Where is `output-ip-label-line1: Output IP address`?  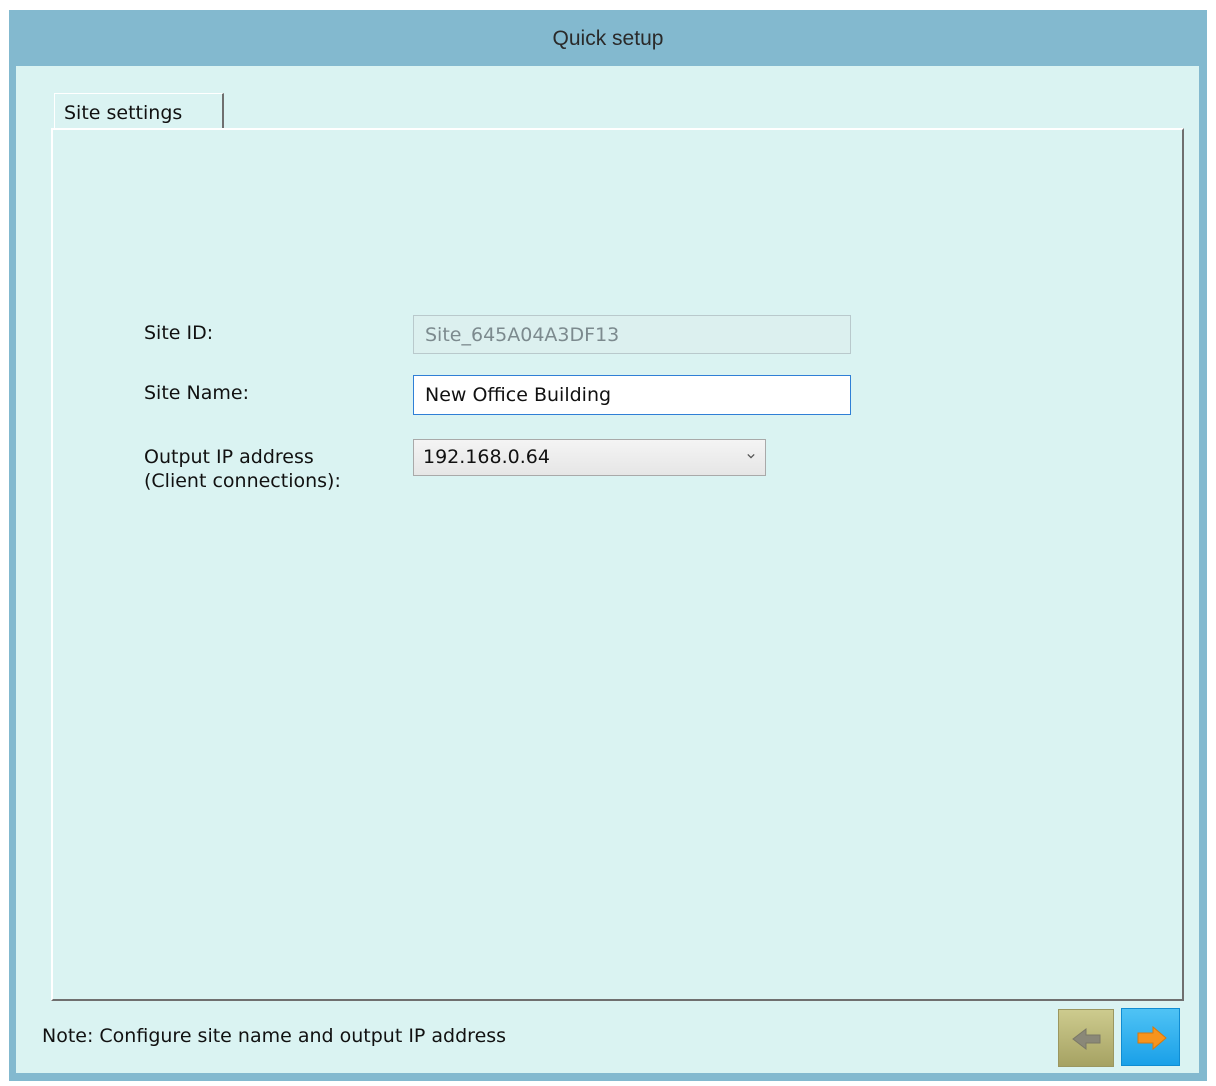 output-ip-label-line1: Output IP address is located at coordinates (229, 457).